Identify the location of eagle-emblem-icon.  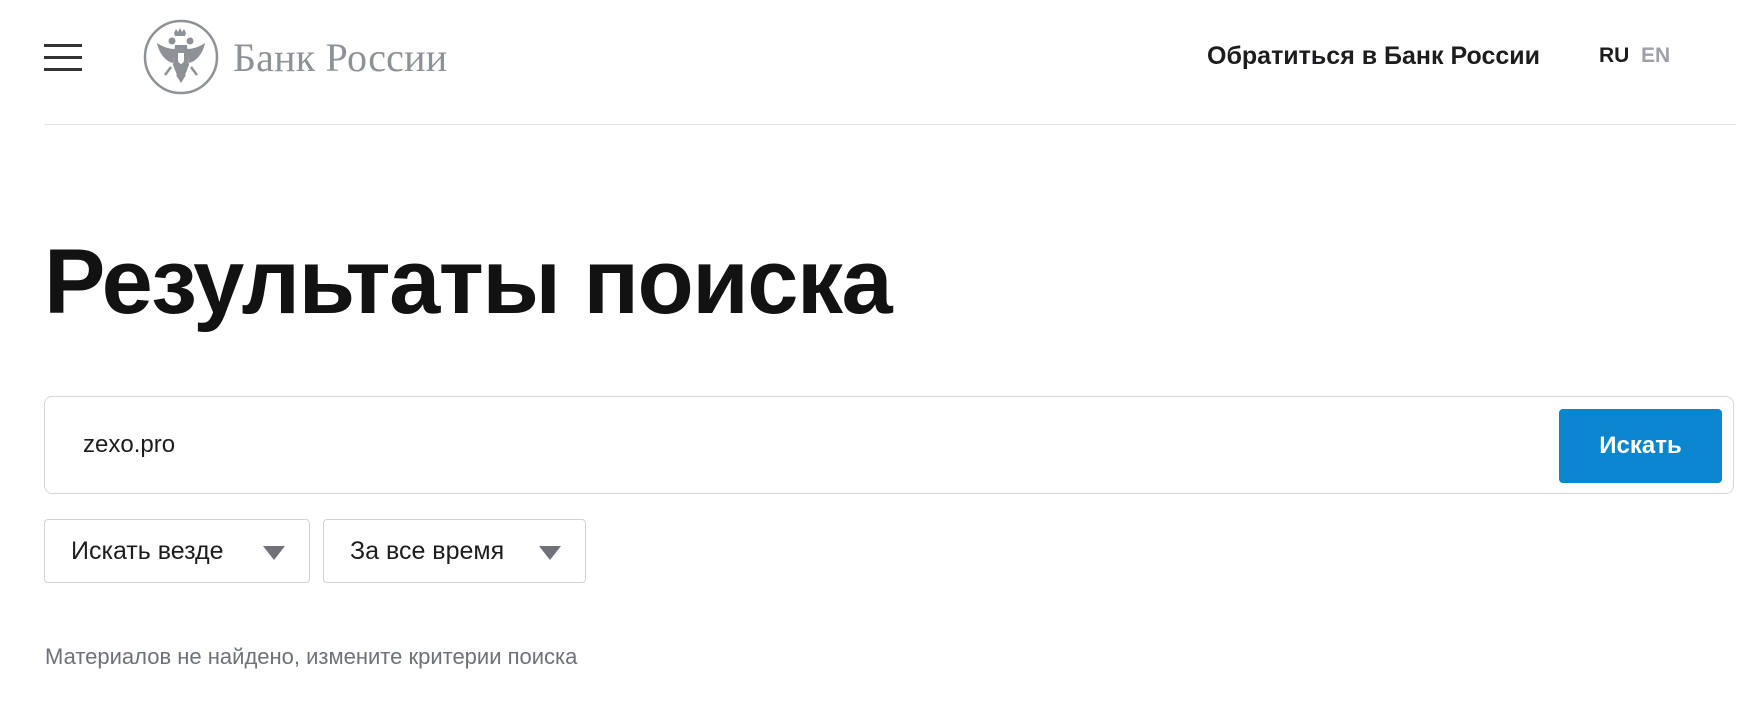
(181, 57).